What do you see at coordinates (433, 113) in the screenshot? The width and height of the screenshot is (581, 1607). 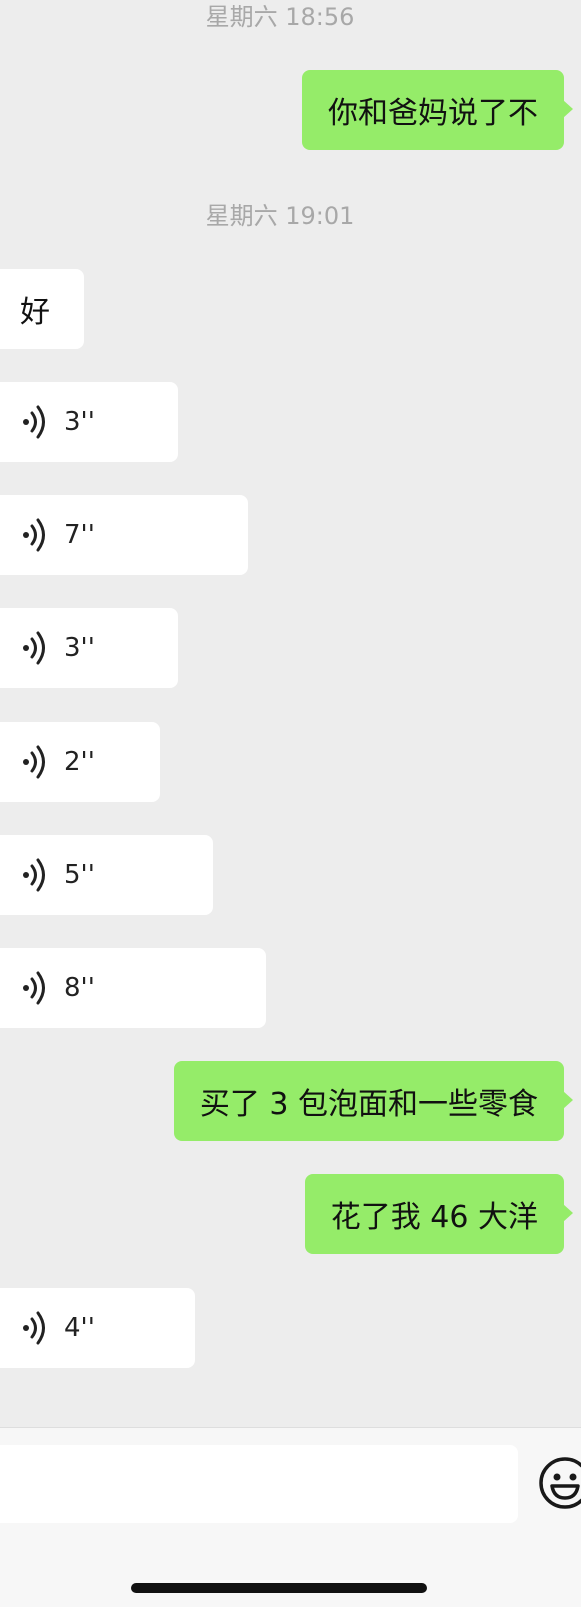 I see `message-text: 你和爸妈说了不` at bounding box center [433, 113].